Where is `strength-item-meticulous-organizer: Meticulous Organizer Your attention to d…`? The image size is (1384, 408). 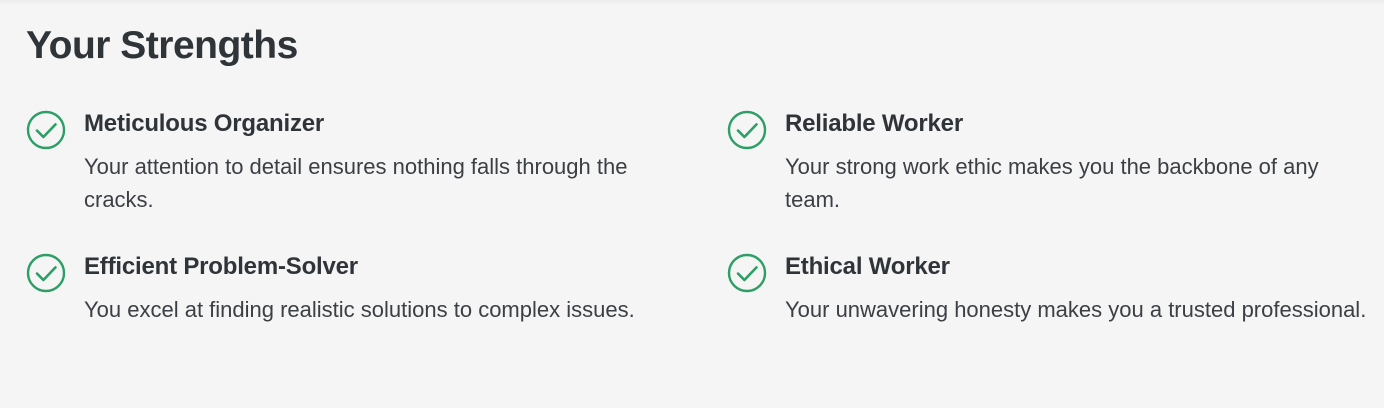
strength-item-meticulous-organizer: Meticulous Organizer Your attention to d… is located at coordinates (336, 168).